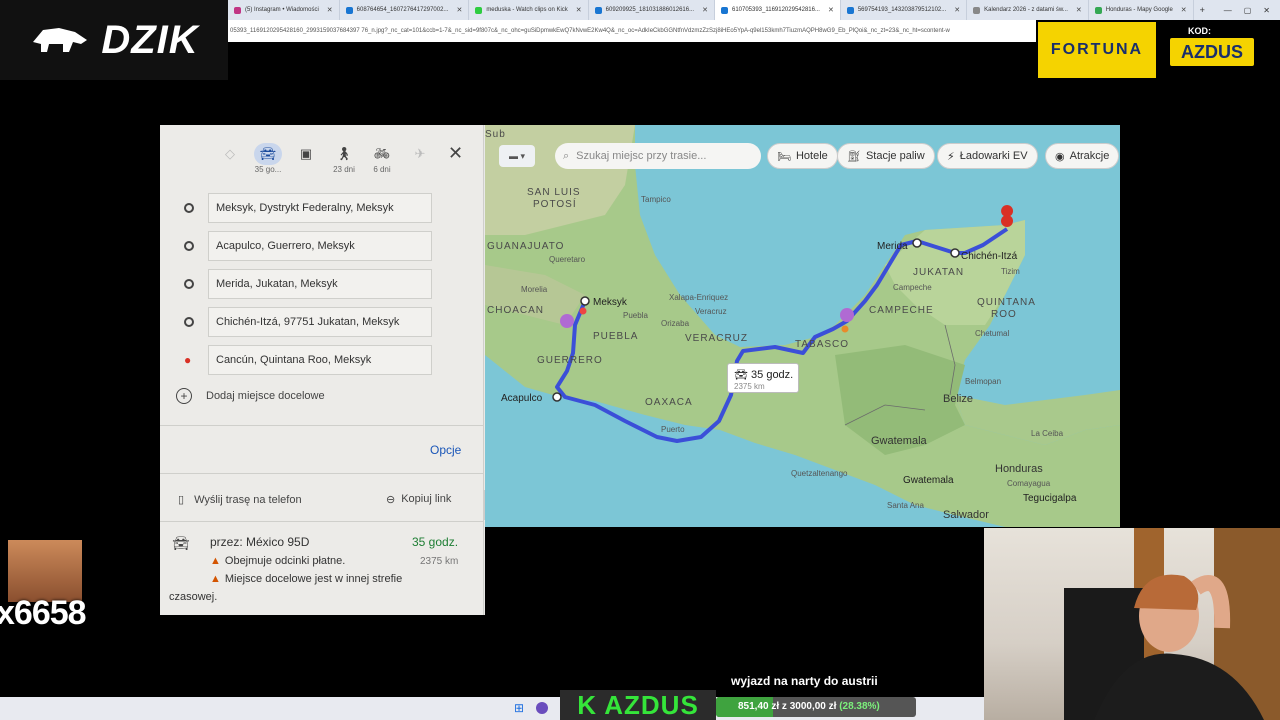  I want to click on map-label: Honduras, so click(1019, 469).